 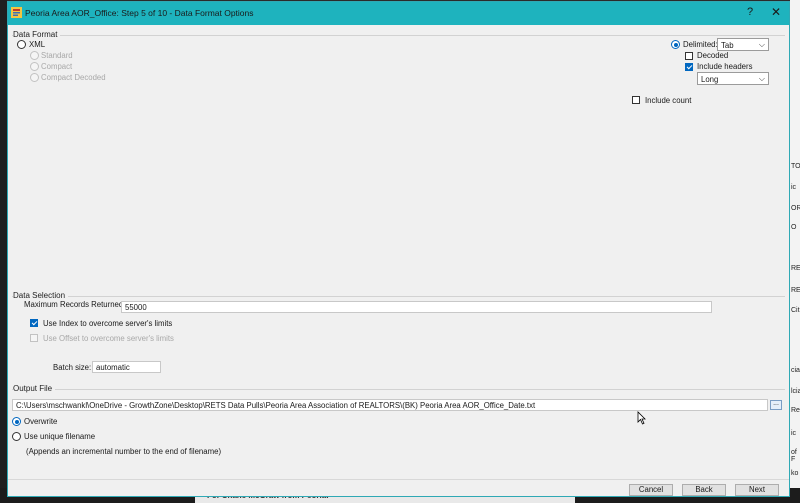 What do you see at coordinates (743, 44) in the screenshot?
I see `delimiter-select: Tab ⌵` at bounding box center [743, 44].